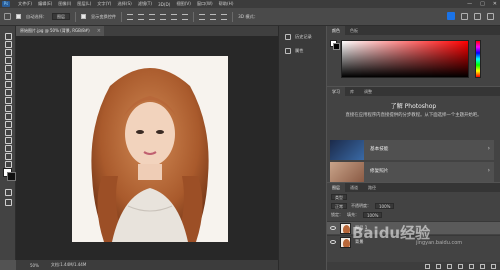 This screenshot has height=270, width=500. Describe the element at coordinates (174, 16) in the screenshot. I see `align-center-icon` at that location.